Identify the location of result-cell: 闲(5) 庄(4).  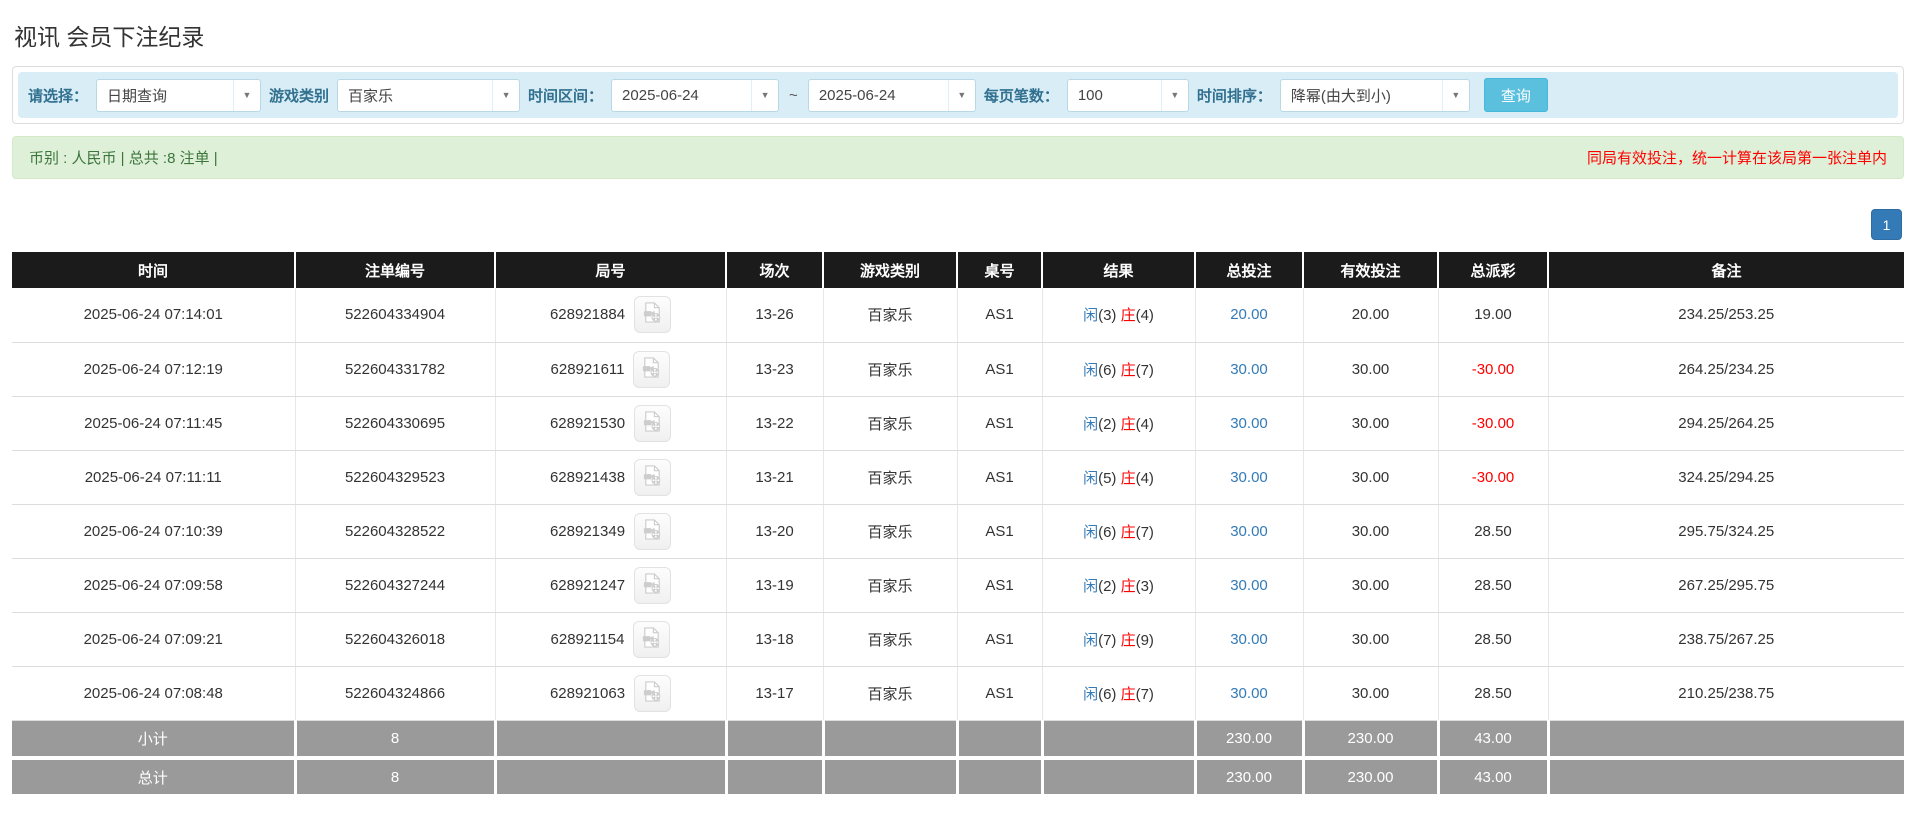
(1119, 477).